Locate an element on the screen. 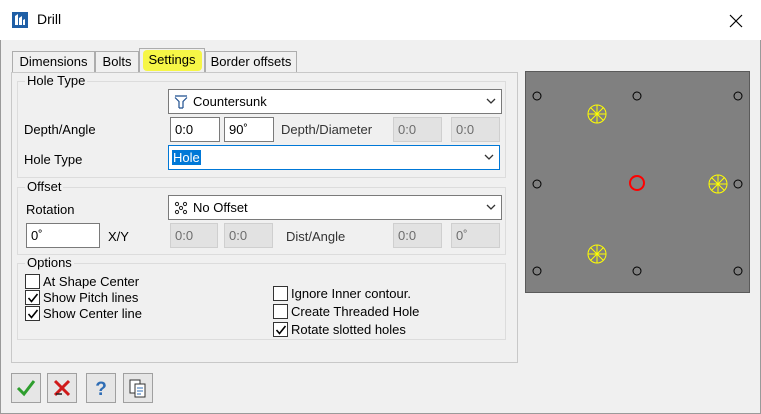 The height and width of the screenshot is (414, 761). title-bar: Drill is located at coordinates (380, 20).